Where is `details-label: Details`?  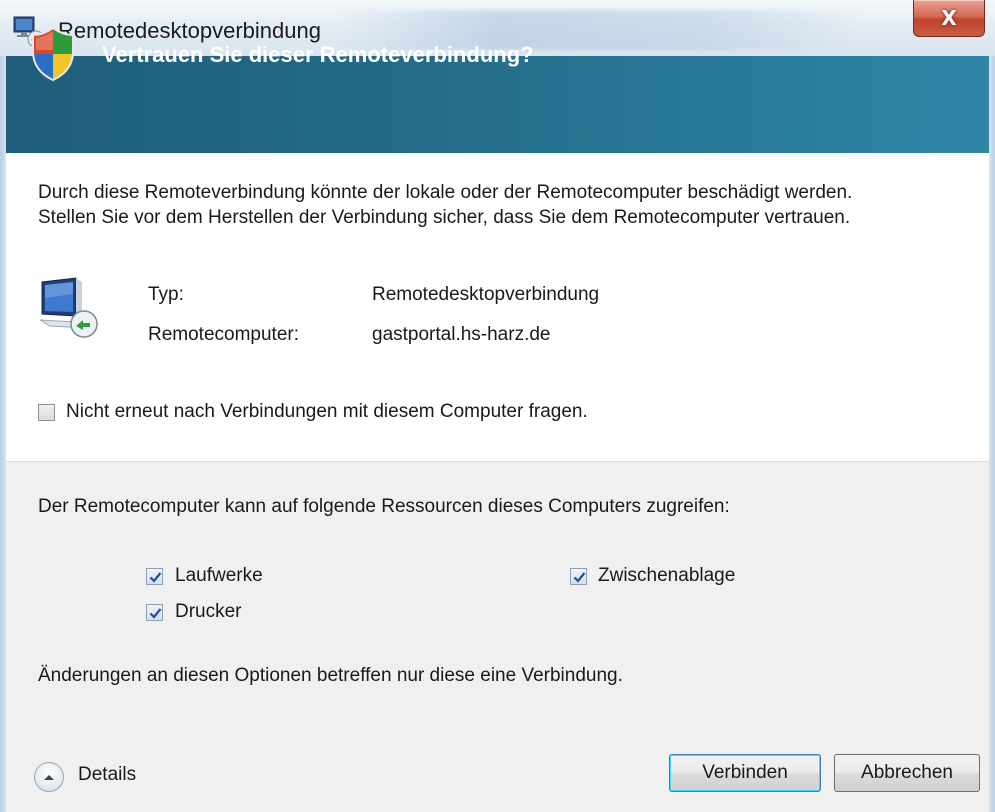 details-label: Details is located at coordinates (107, 775).